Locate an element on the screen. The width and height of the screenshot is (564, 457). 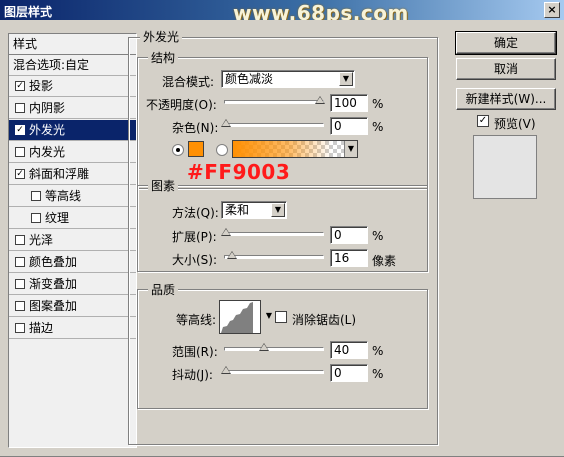
range-unit: % is located at coordinates (378, 351).